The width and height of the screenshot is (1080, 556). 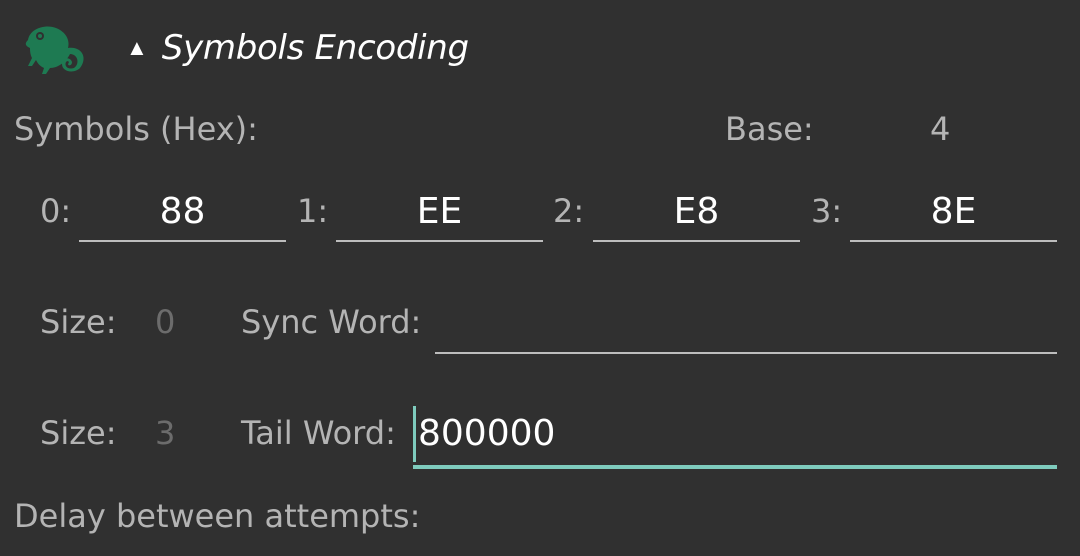 I want to click on text-cursor, so click(x=414, y=433).